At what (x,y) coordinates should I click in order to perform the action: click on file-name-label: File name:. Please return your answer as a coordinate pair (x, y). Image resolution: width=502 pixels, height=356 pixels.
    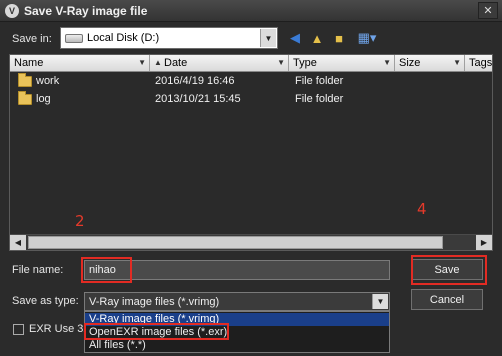
    Looking at the image, I should click on (38, 270).